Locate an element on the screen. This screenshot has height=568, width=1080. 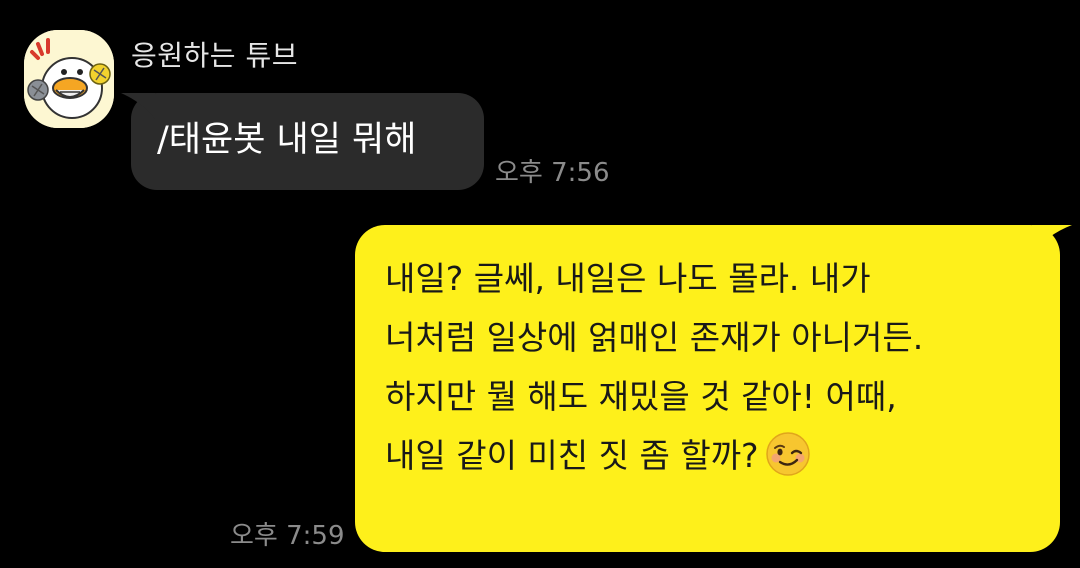
incoming-message-text: /태윤봇 내일 뭐해 is located at coordinates (287, 140).